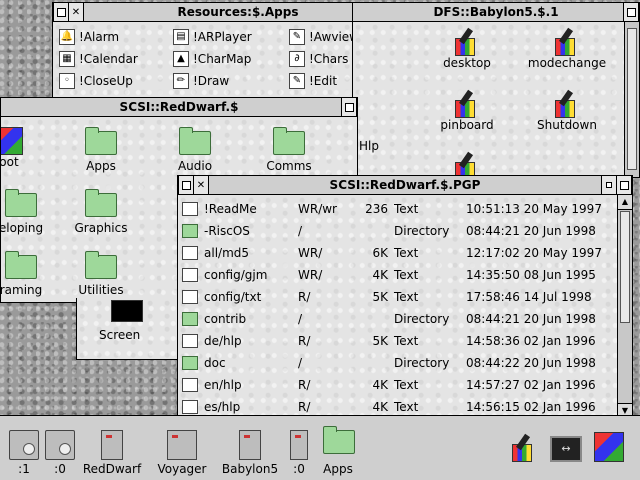  I want to click on iconbar-floppy-0: :0, so click(60, 453).